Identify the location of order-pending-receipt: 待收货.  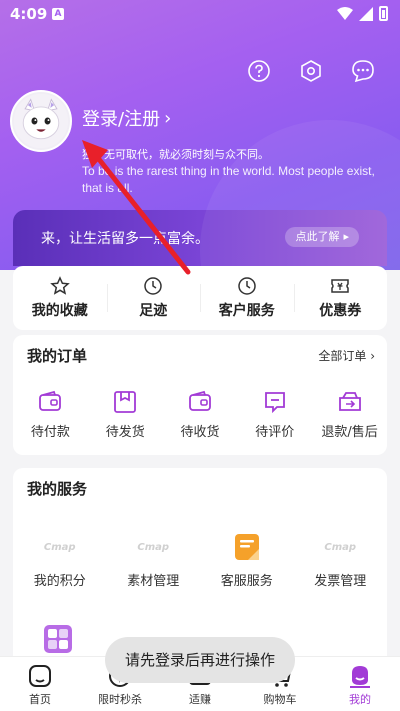
(200, 414).